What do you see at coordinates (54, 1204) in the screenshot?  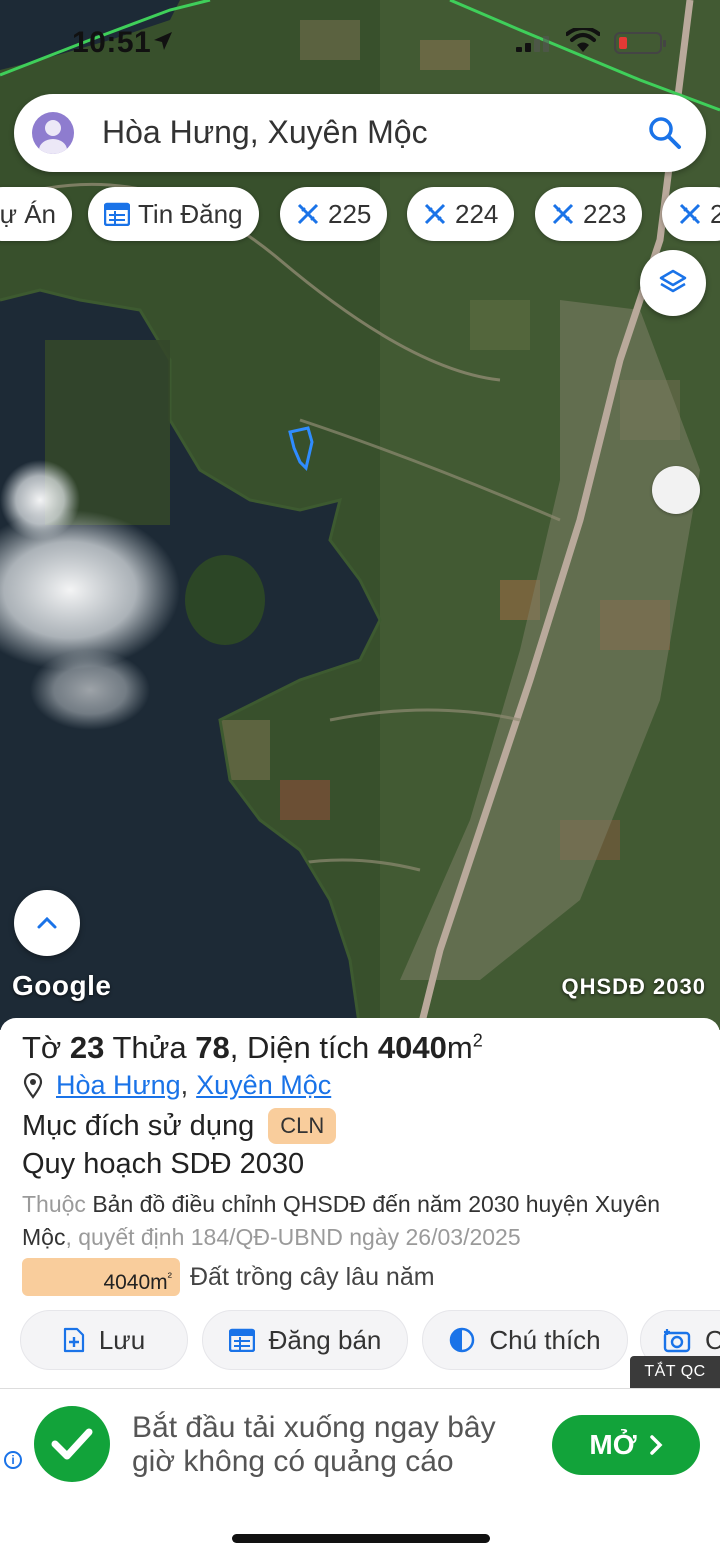 I see `desc-prefix: Thuộc` at bounding box center [54, 1204].